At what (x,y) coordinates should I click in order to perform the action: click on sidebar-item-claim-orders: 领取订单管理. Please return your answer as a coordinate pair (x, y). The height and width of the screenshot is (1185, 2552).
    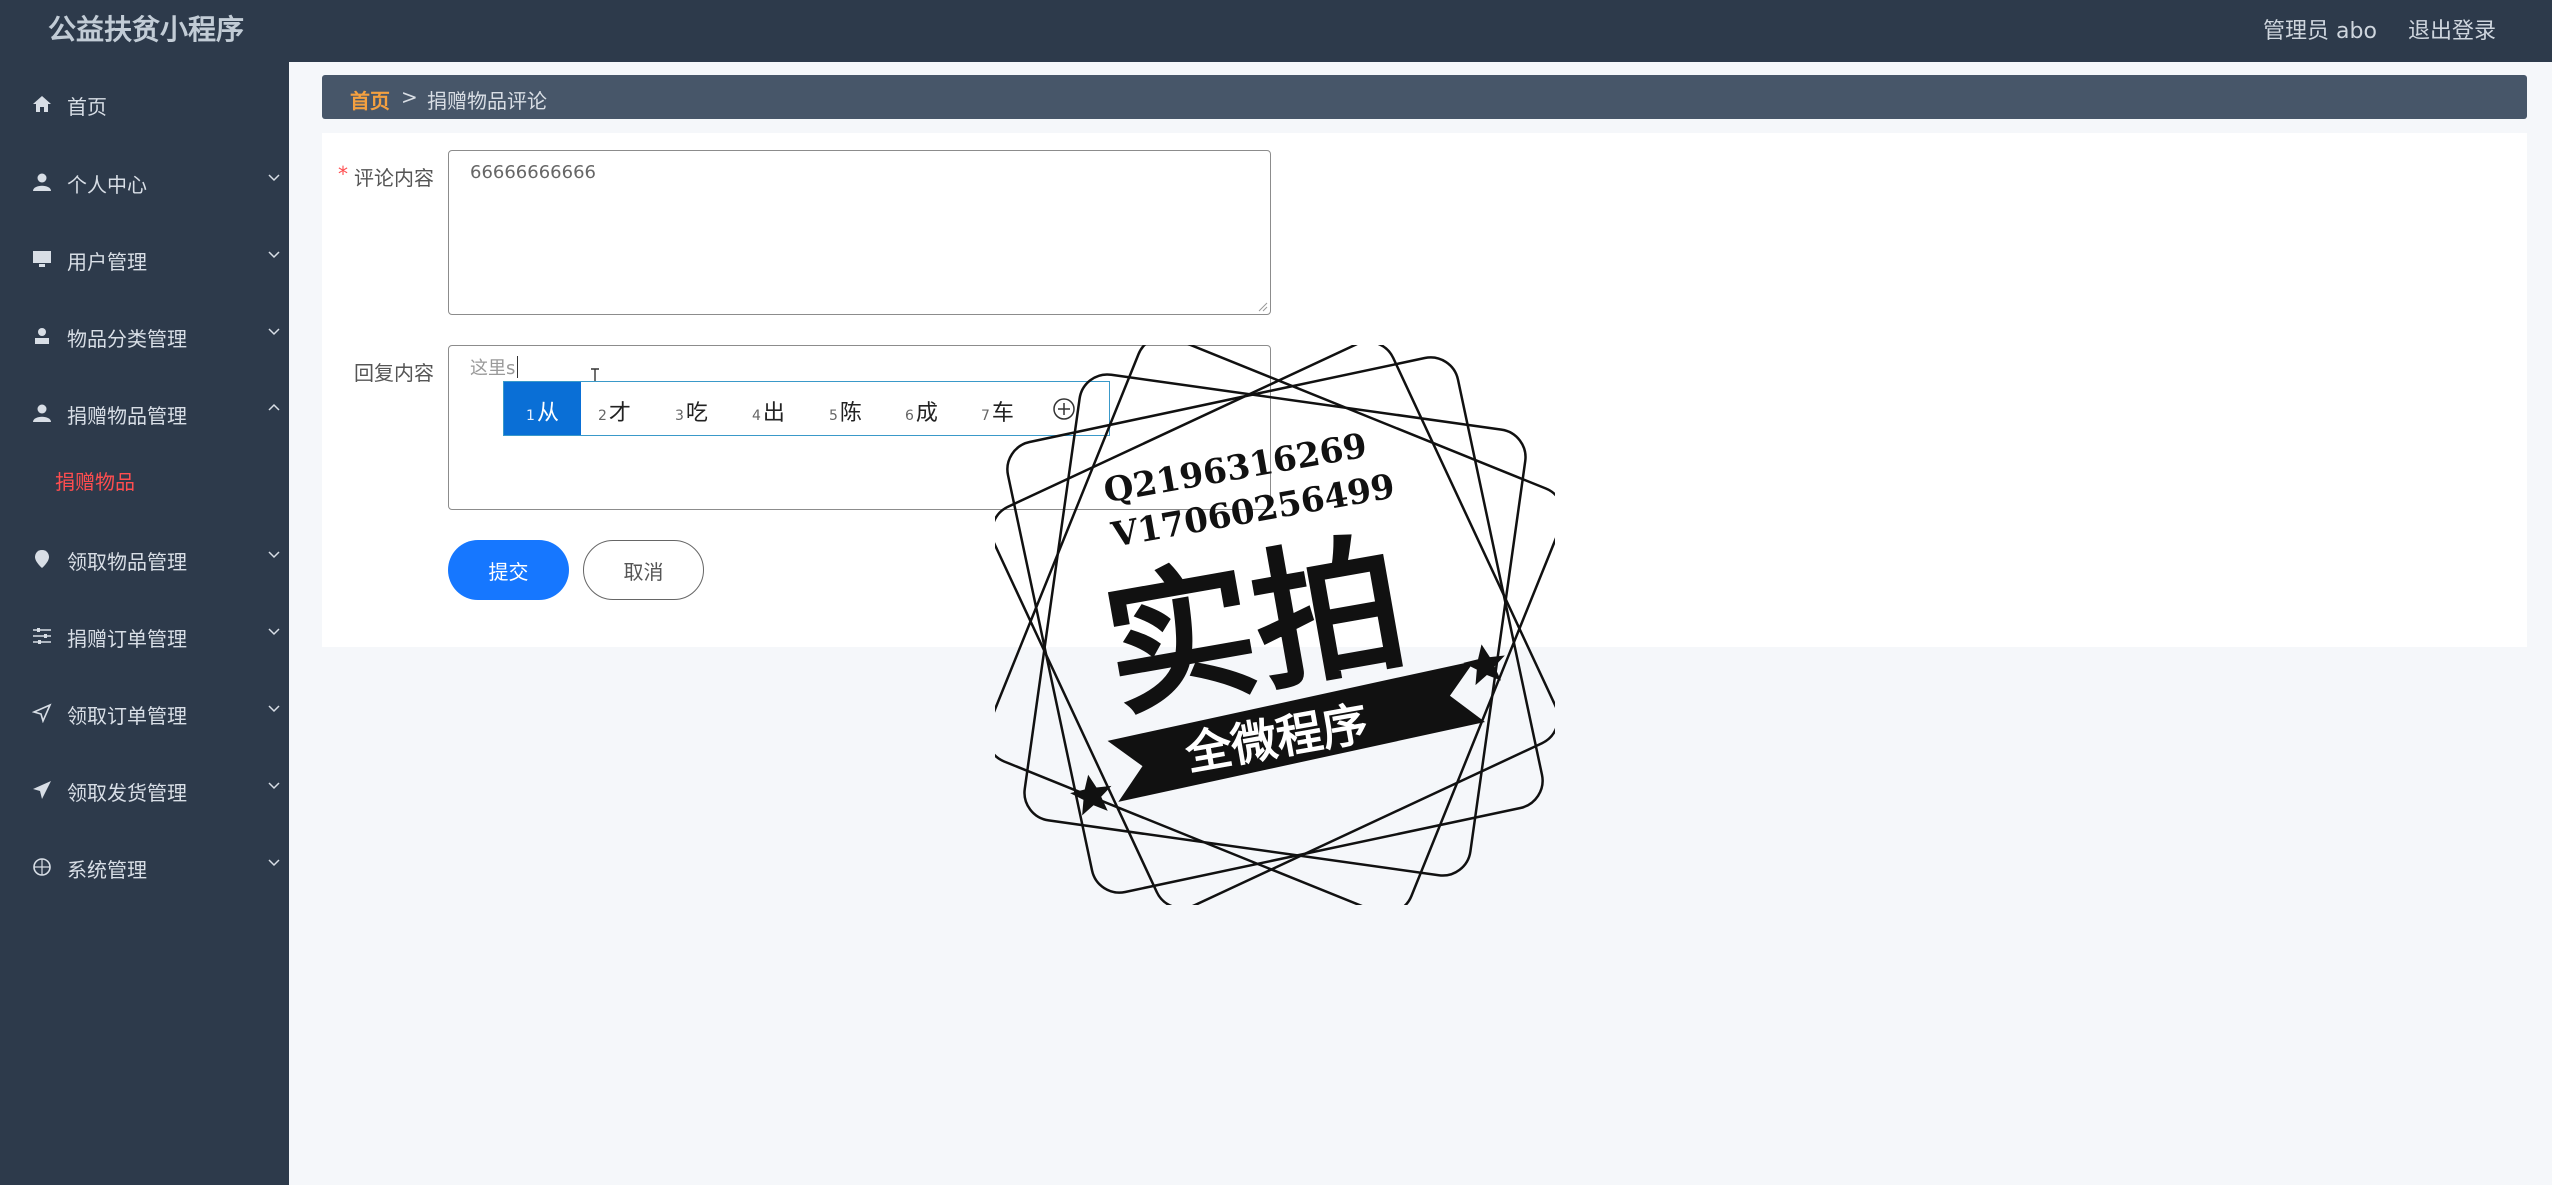
    Looking at the image, I should click on (144, 713).